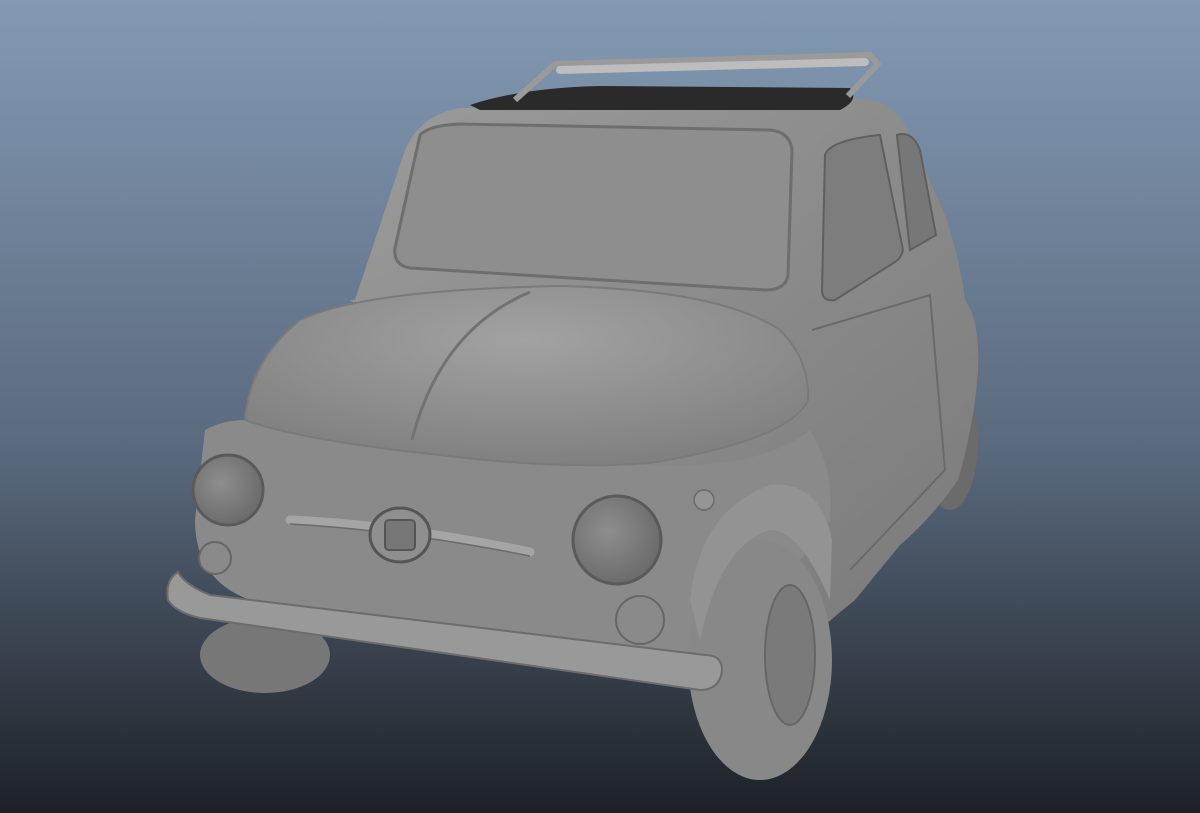 This screenshot has height=813, width=1200. I want to click on hood, so click(526, 375).